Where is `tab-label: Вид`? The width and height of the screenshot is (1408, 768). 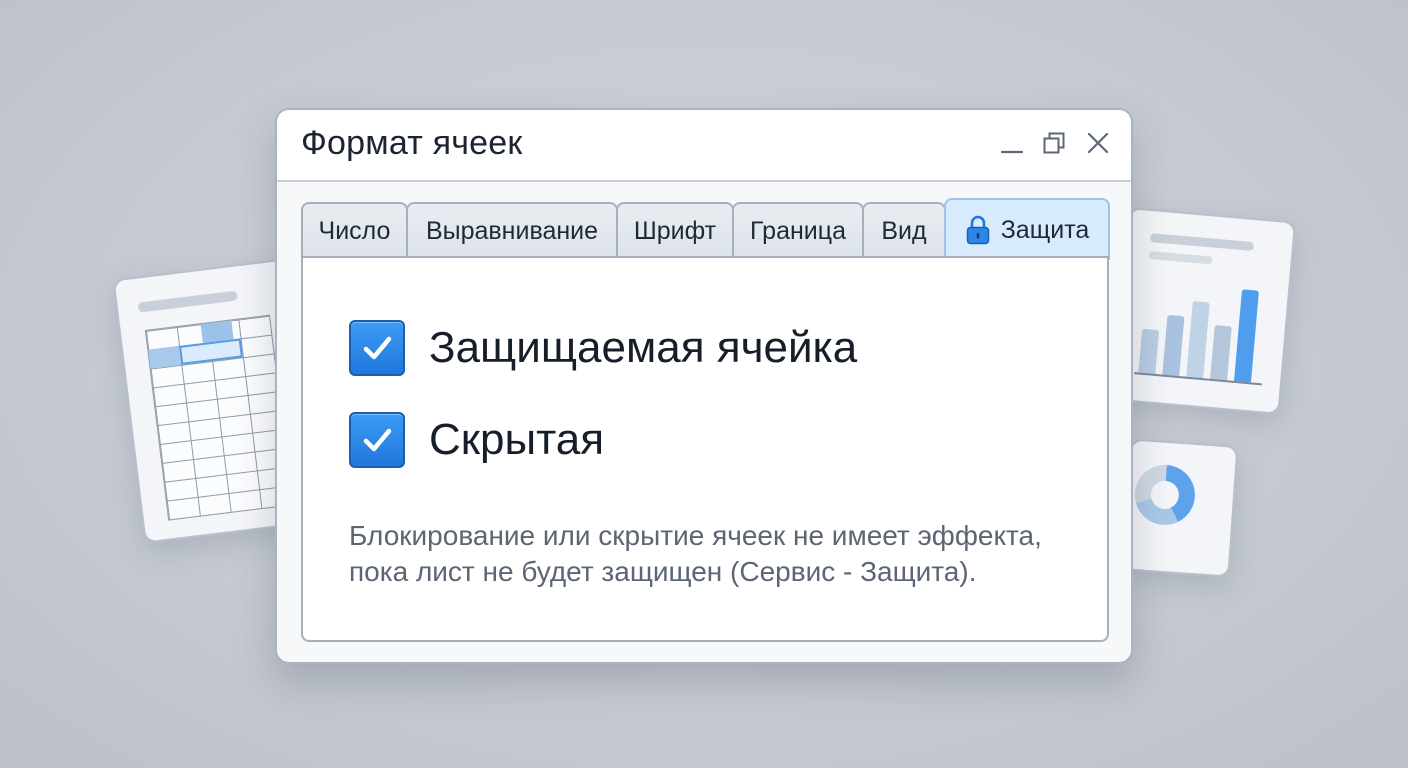
tab-label: Вид is located at coordinates (904, 230).